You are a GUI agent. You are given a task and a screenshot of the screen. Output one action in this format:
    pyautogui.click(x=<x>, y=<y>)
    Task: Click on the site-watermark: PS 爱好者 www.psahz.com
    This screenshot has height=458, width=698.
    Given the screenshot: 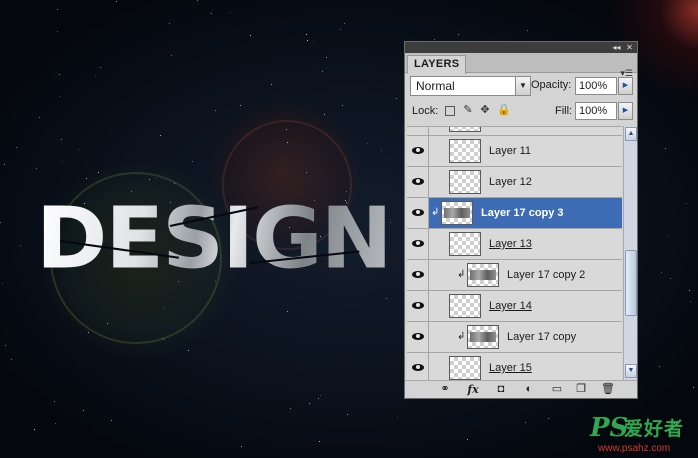 What is the action you would take?
    pyautogui.click(x=643, y=434)
    